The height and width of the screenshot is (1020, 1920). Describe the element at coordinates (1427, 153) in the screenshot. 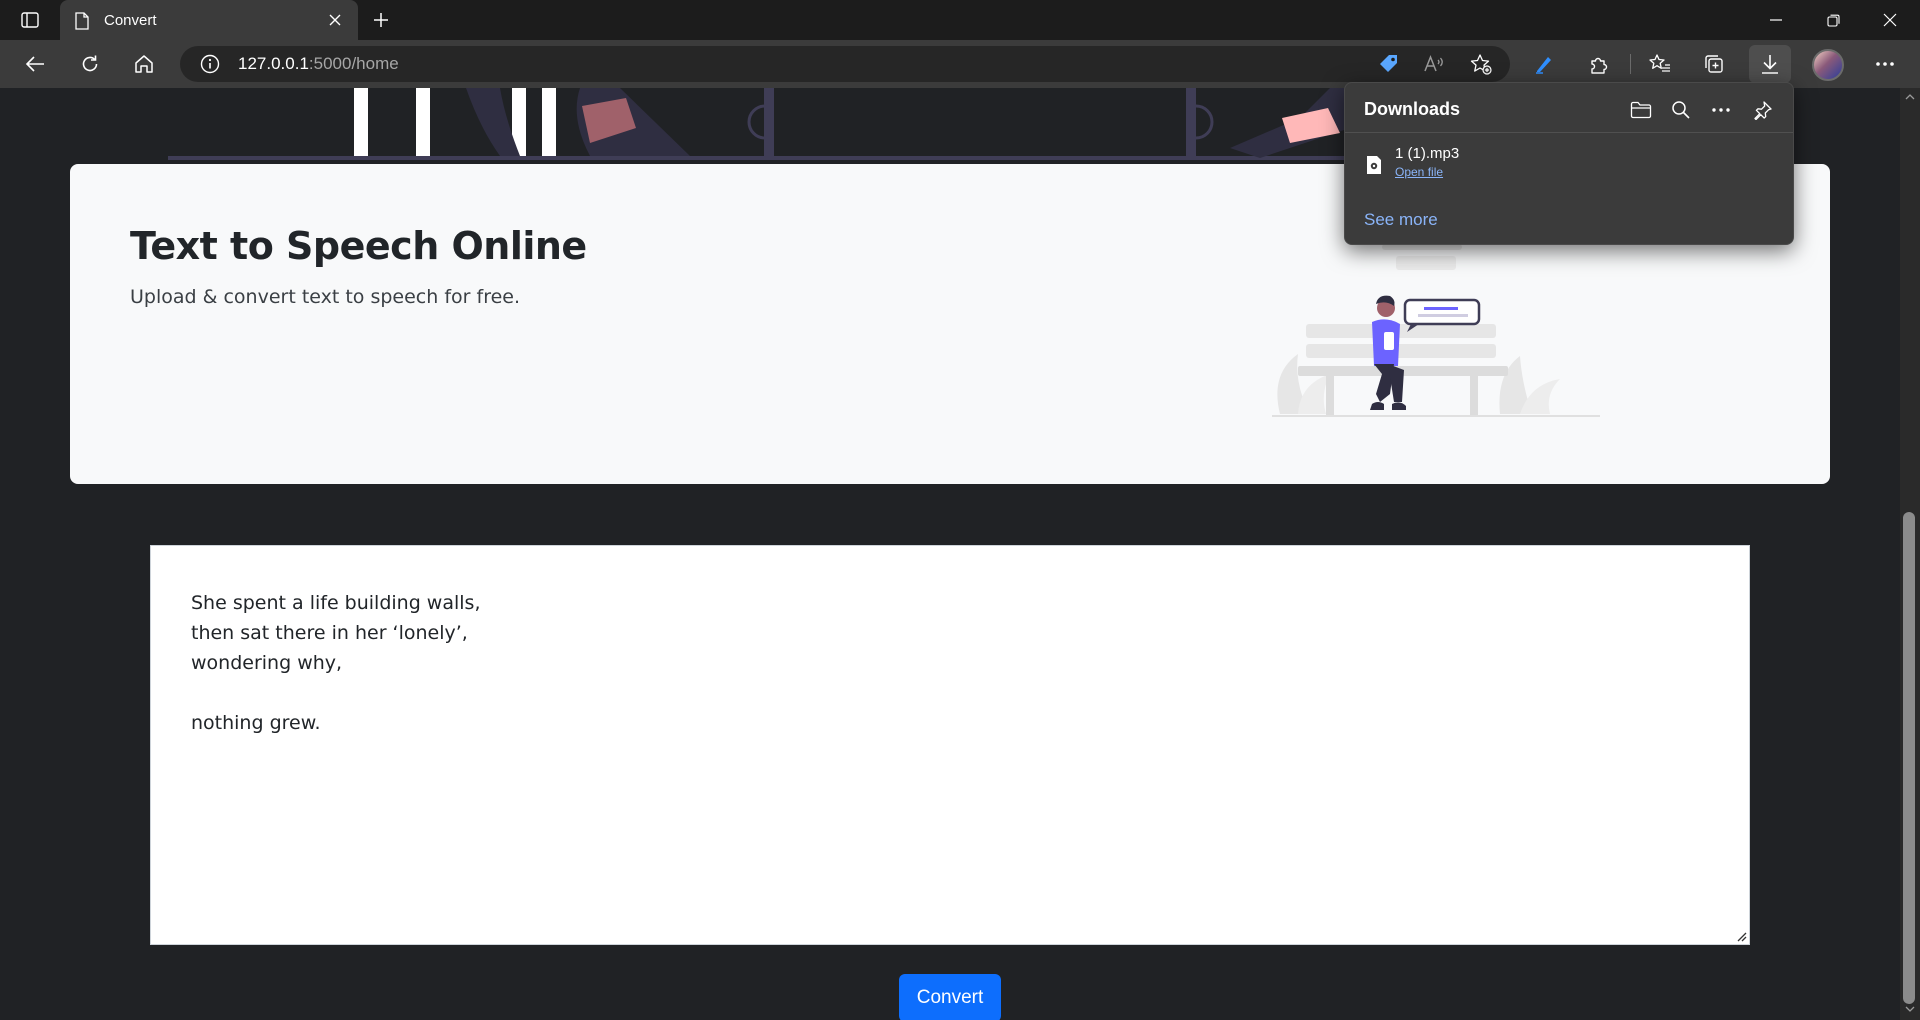

I see `download-filename: 1 (1).mp3` at that location.